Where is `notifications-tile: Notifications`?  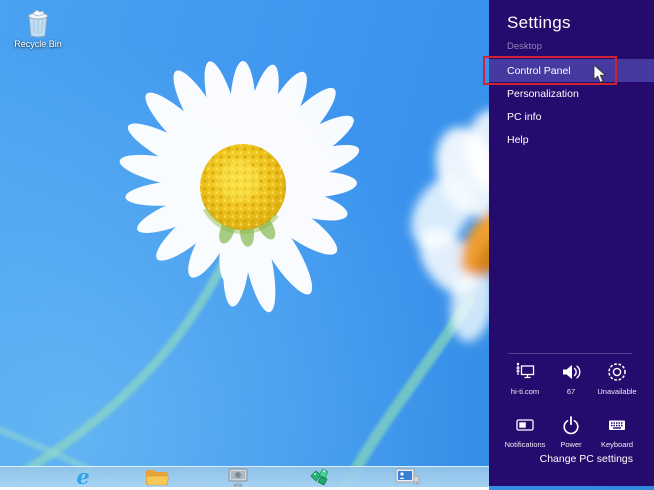 notifications-tile: Notifications is located at coordinates (525, 433).